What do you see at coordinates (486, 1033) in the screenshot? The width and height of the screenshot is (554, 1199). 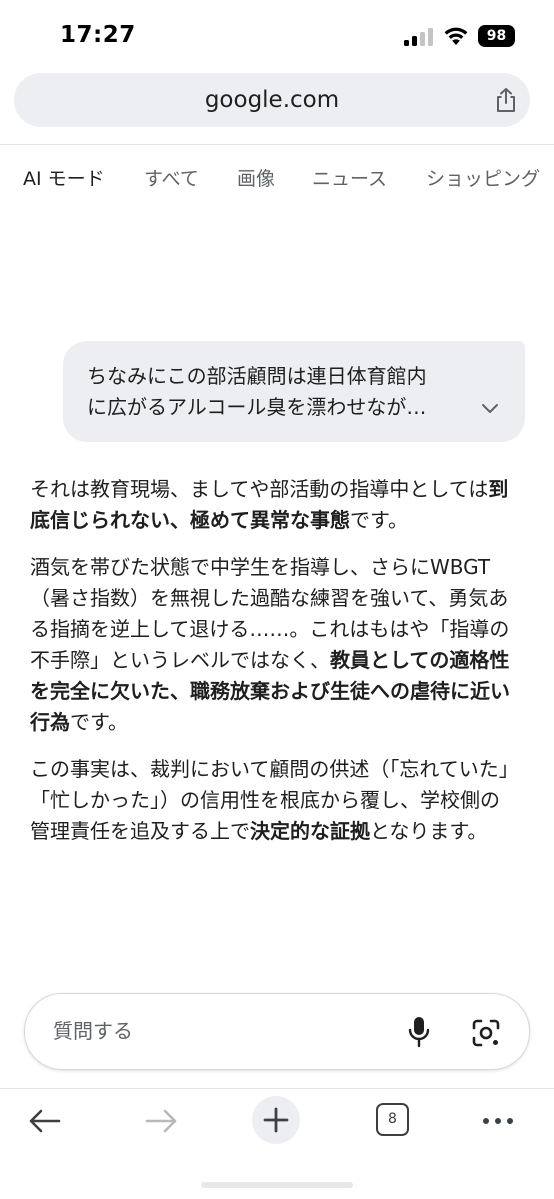 I see `google-lens-icon` at bounding box center [486, 1033].